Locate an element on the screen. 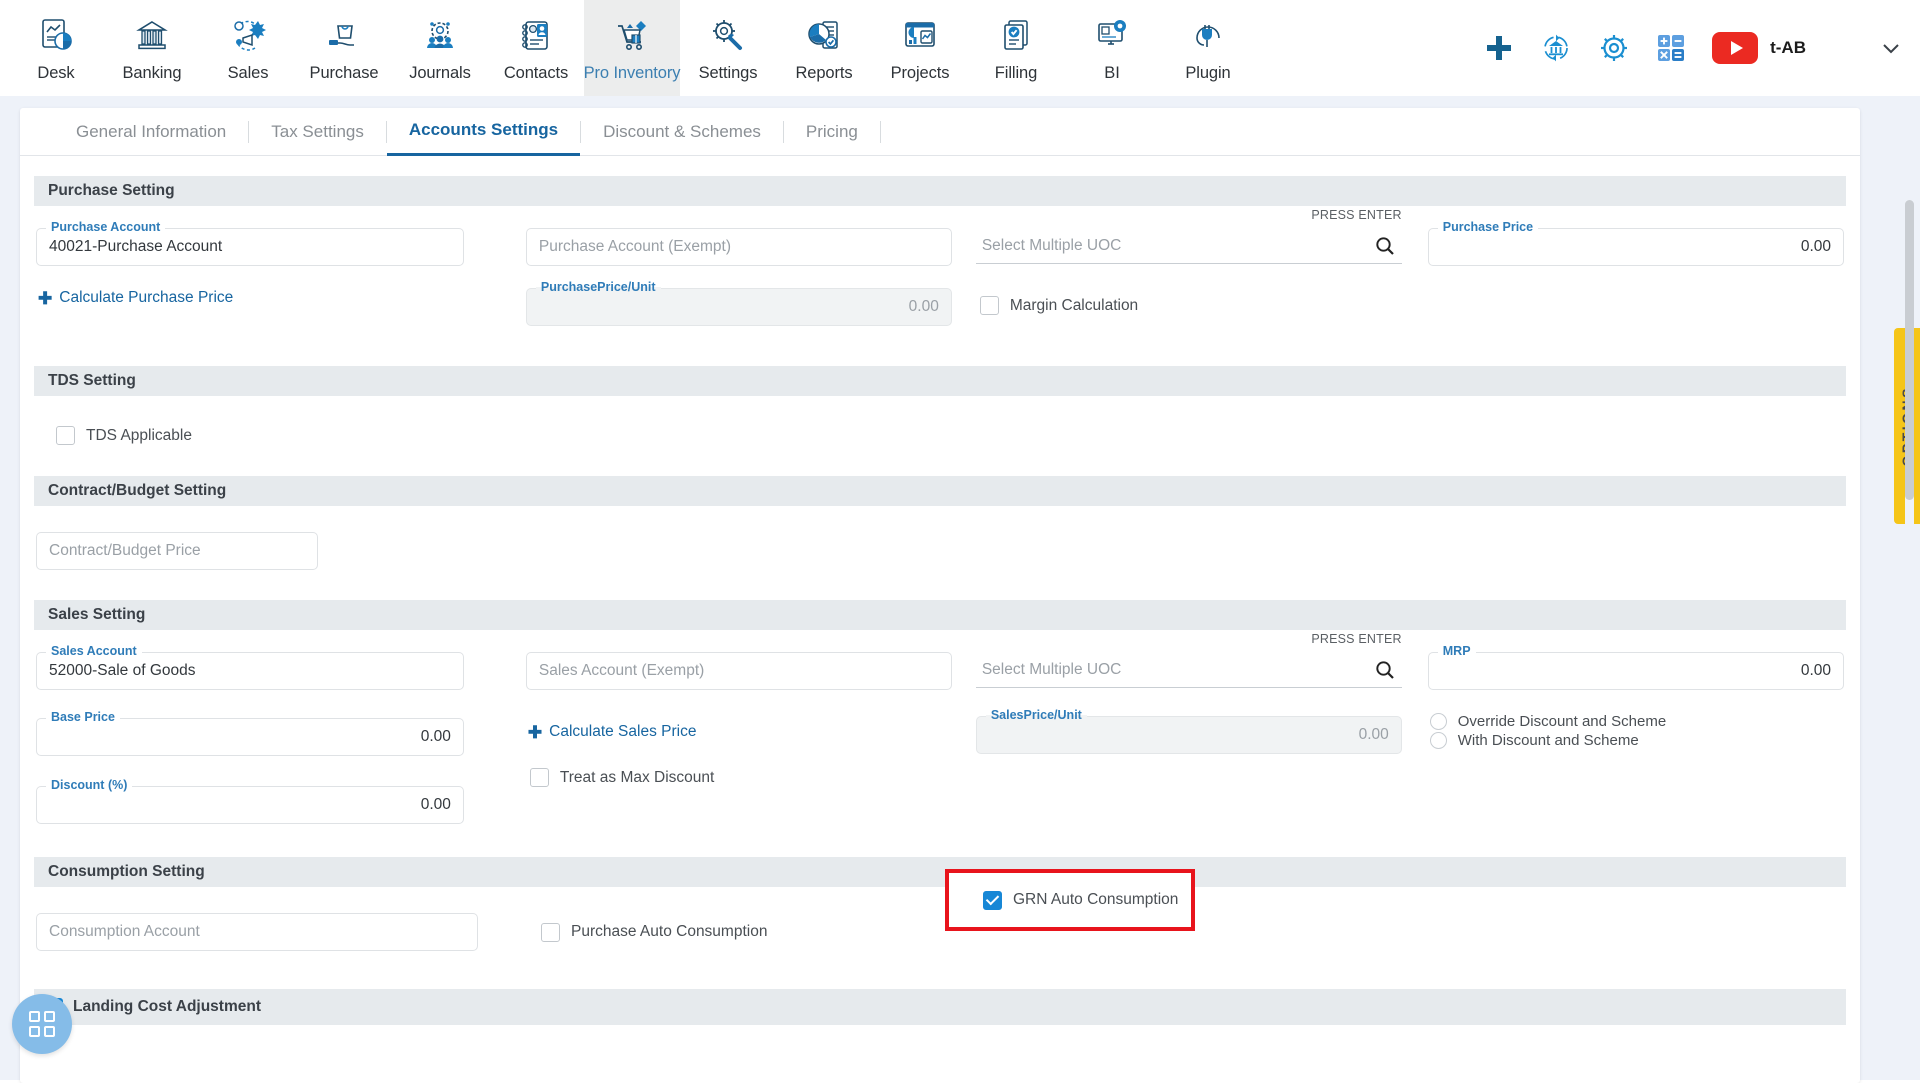 Image resolution: width=1920 pixels, height=1083 pixels. nav-item-label: Desk is located at coordinates (55, 73).